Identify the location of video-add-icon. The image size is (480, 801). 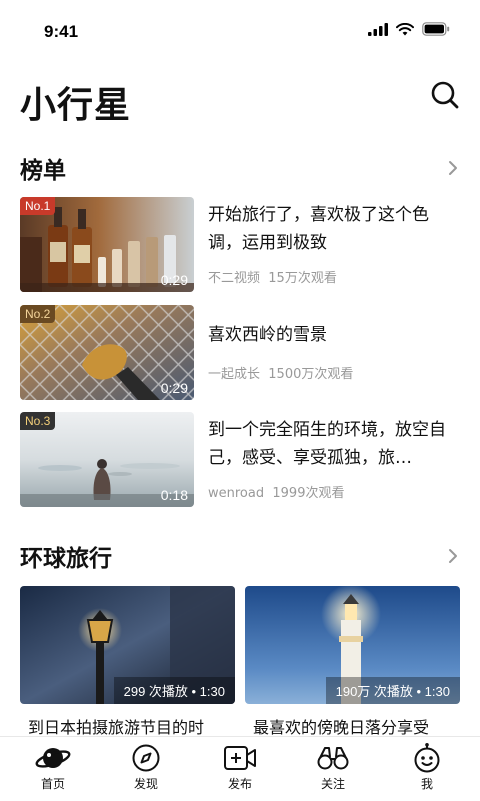
(240, 758).